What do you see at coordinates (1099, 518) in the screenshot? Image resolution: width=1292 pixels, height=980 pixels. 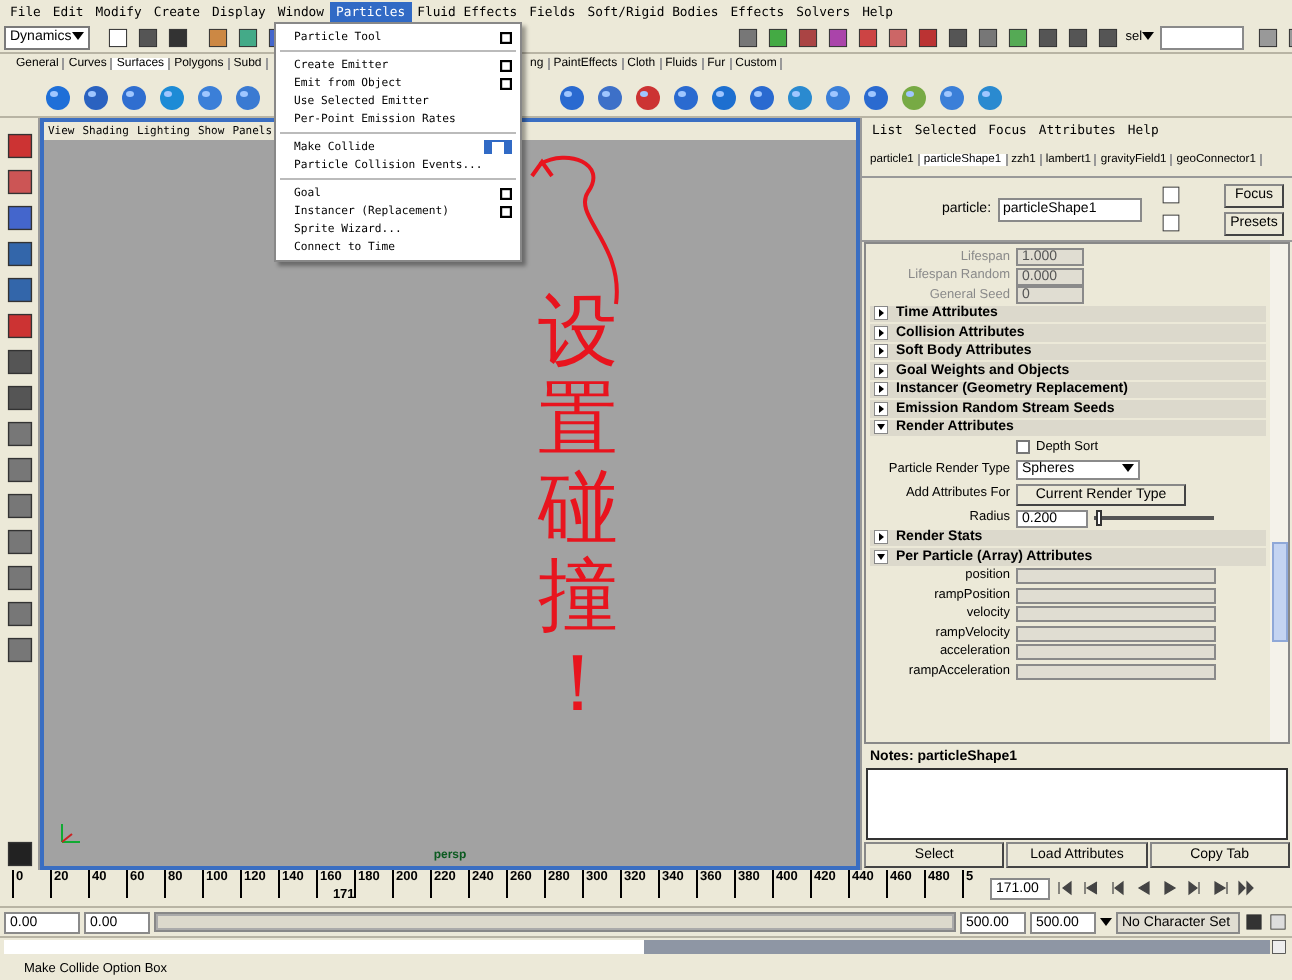 I see `slider-thumb` at bounding box center [1099, 518].